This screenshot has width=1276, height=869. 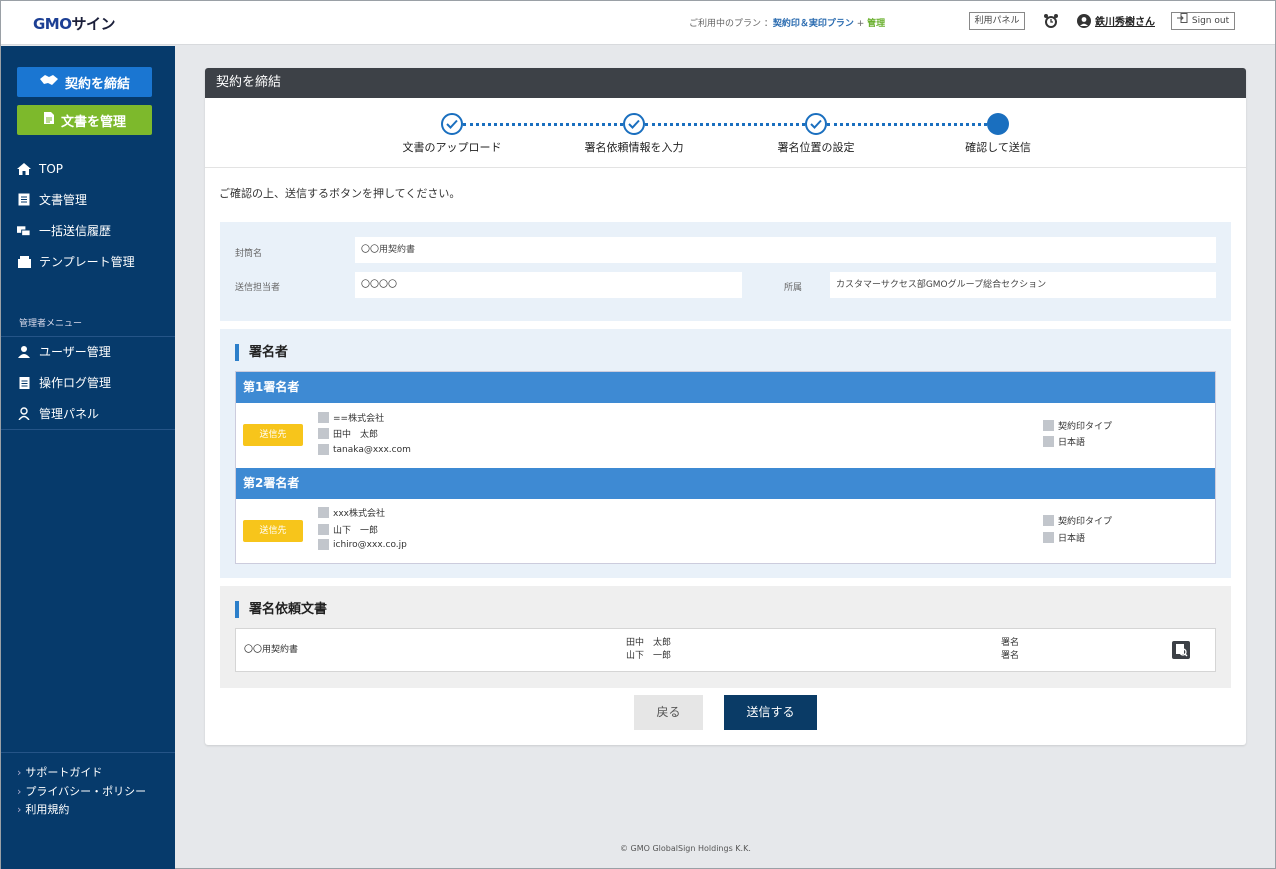 What do you see at coordinates (75, 383) in the screenshot?
I see `sidebar-item-label: 操作ログ管理` at bounding box center [75, 383].